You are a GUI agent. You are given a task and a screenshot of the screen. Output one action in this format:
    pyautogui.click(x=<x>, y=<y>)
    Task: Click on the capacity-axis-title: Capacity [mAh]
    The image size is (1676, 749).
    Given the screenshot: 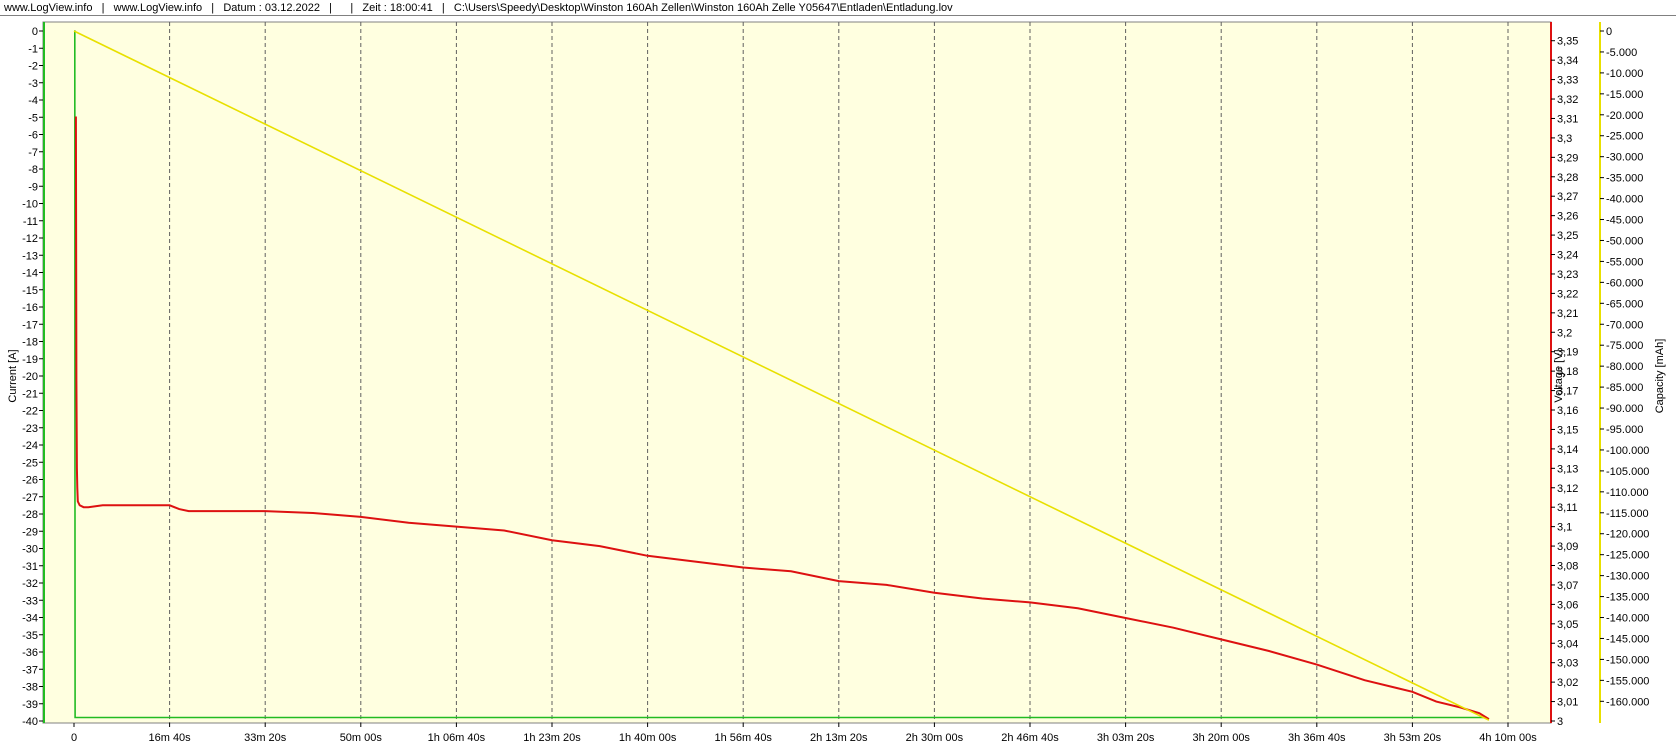 What is the action you would take?
    pyautogui.click(x=1660, y=376)
    